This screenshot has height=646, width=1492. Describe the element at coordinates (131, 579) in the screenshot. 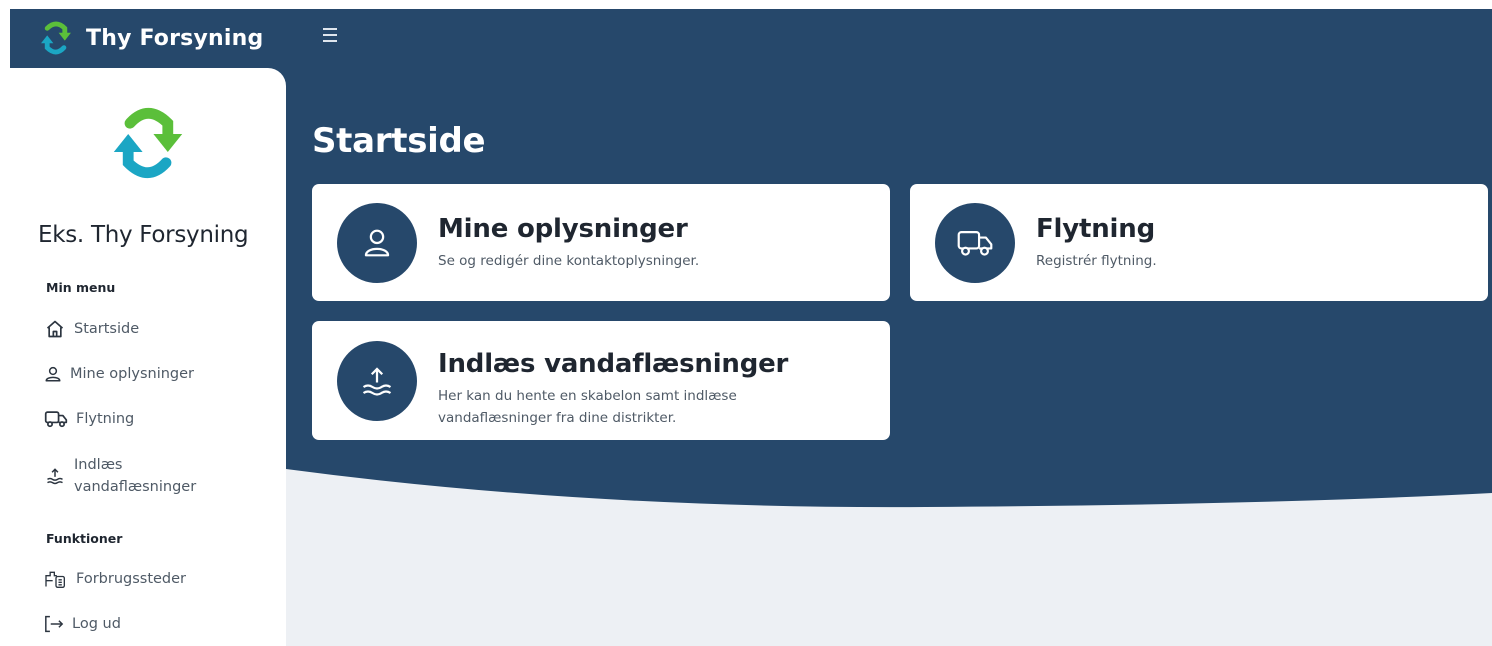

I see `sidebar-item-label: Forbrugssteder` at that location.